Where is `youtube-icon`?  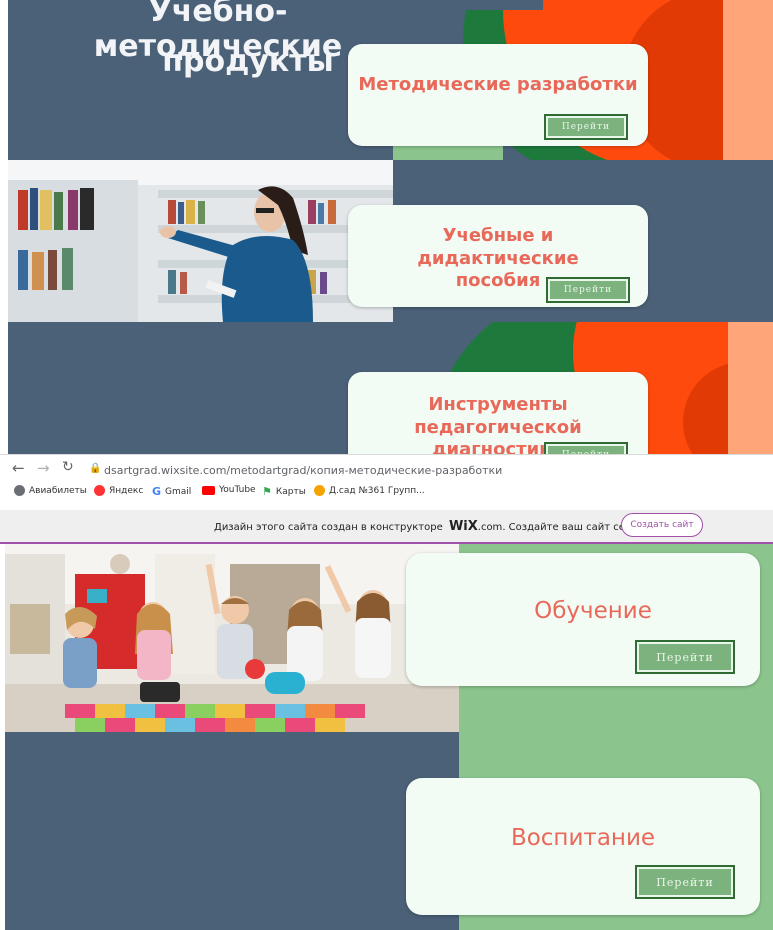
youtube-icon is located at coordinates (208, 490).